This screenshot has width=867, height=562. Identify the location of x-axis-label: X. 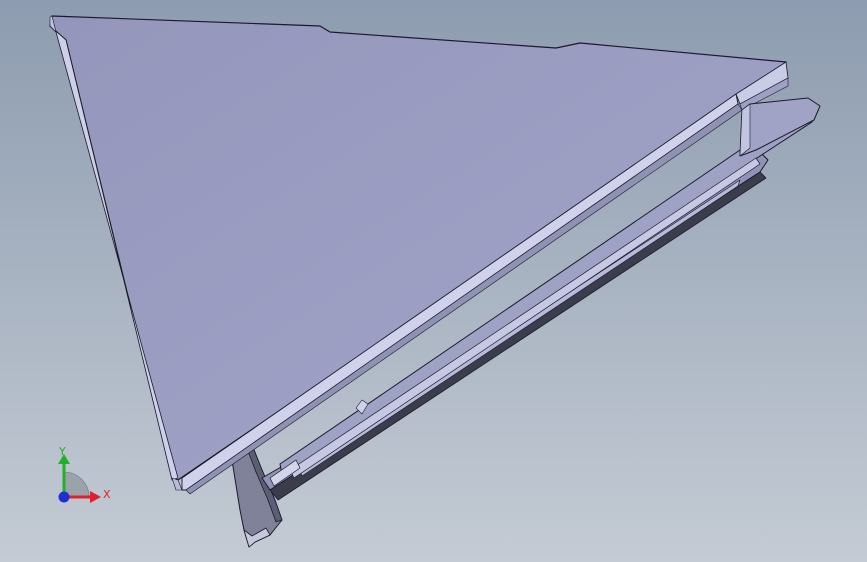
(107, 494).